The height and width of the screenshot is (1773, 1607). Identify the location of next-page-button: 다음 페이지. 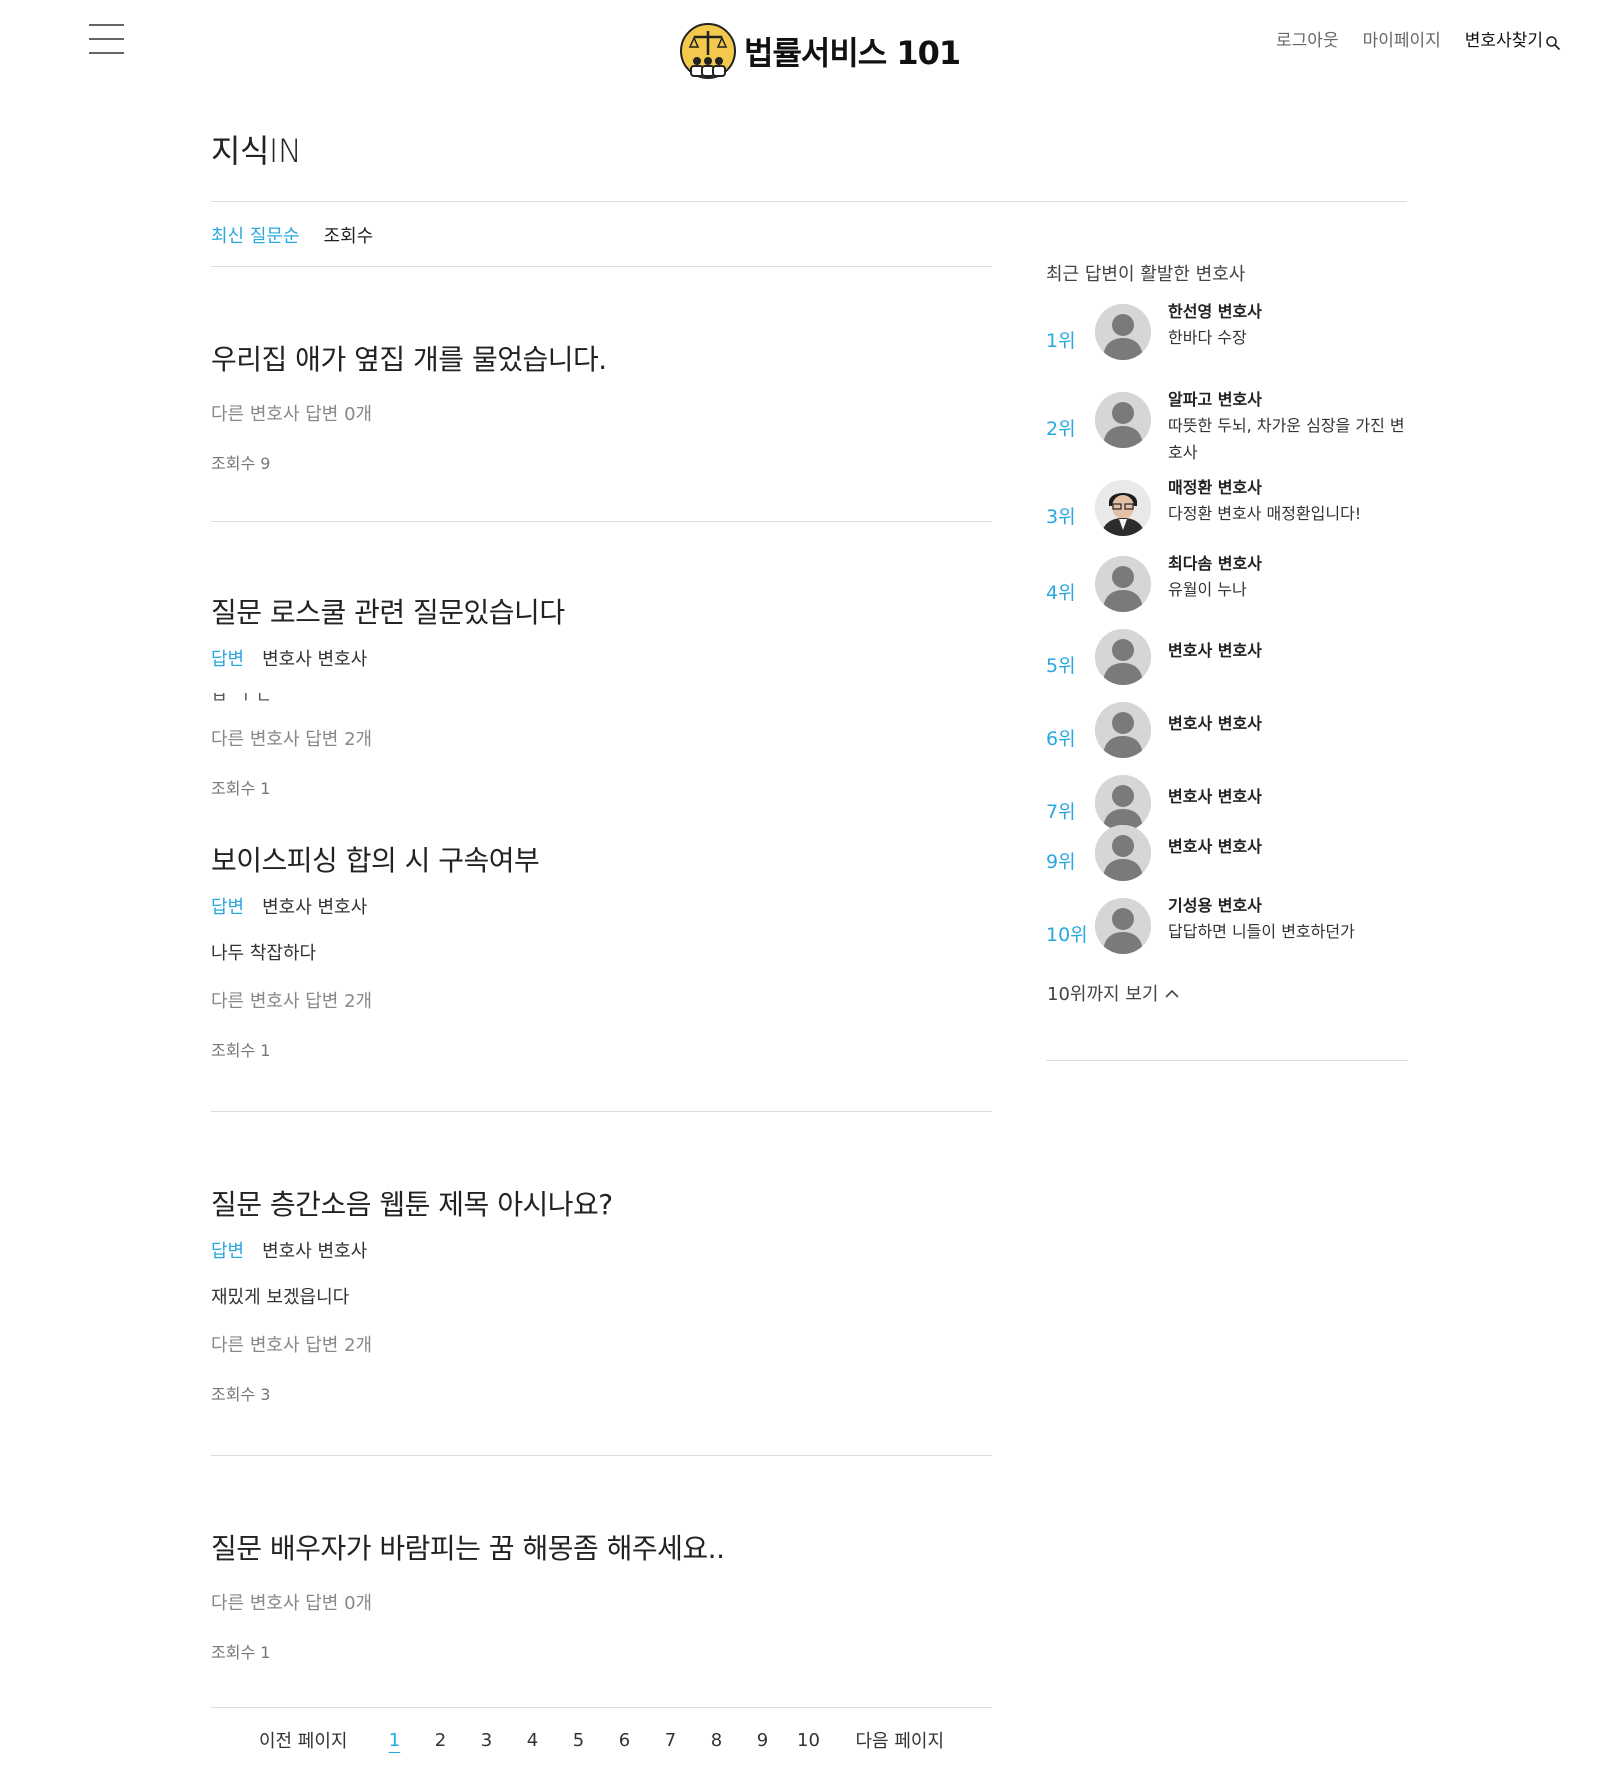
(900, 1740).